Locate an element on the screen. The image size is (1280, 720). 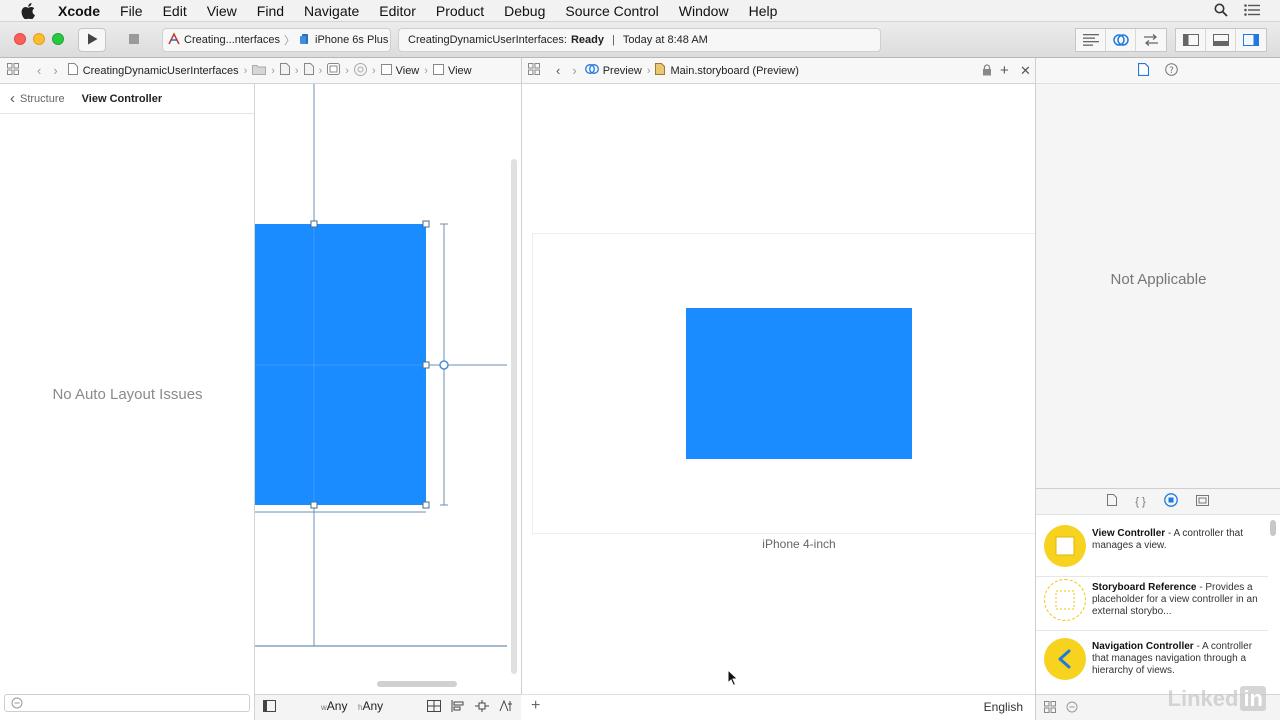
notification-center-icon is located at coordinates (1252, 11).